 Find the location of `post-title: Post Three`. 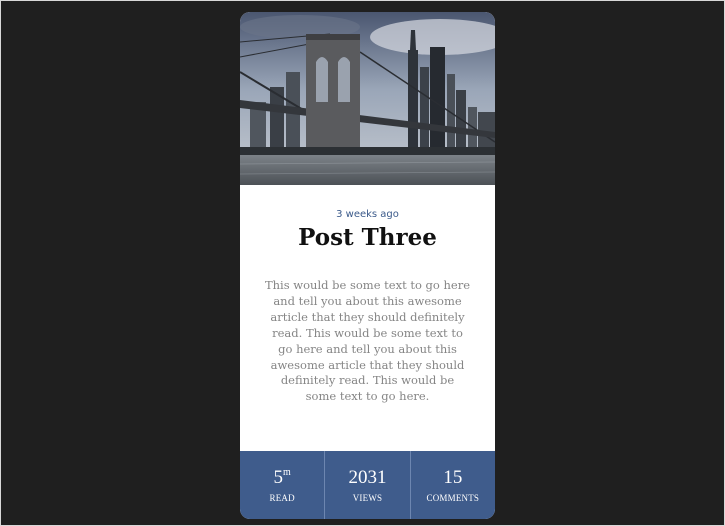

post-title: Post Three is located at coordinates (367, 237).